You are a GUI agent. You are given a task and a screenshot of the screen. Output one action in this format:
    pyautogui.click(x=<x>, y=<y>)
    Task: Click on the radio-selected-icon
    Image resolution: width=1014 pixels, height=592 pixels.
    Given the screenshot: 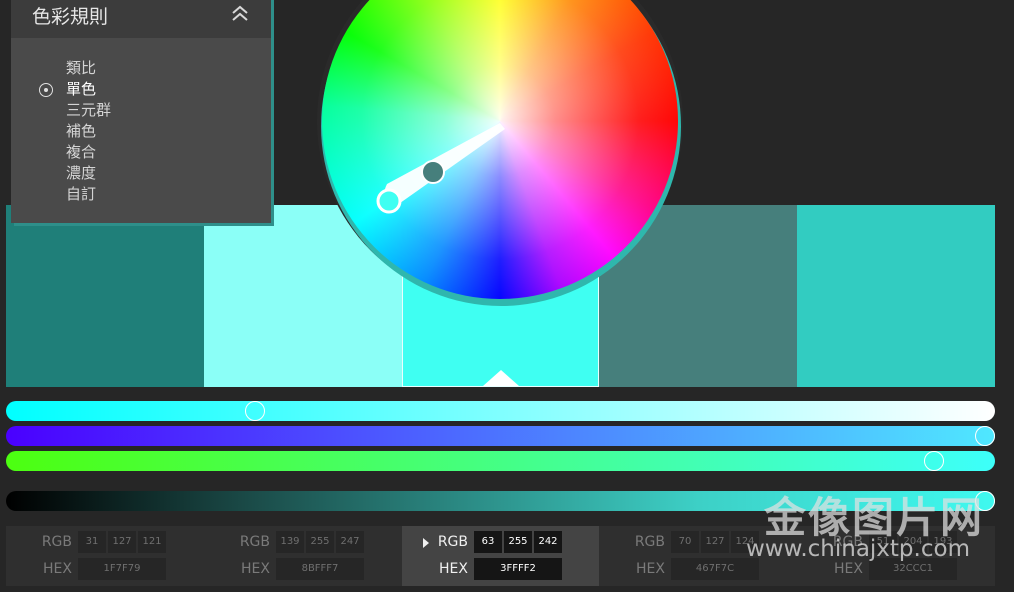 What is the action you would take?
    pyautogui.click(x=46, y=90)
    